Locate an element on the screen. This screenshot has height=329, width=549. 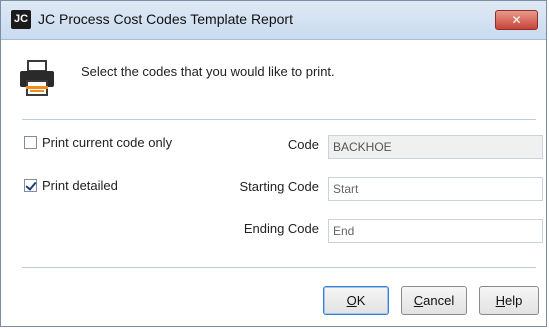
button-label: ancel is located at coordinates (439, 300).